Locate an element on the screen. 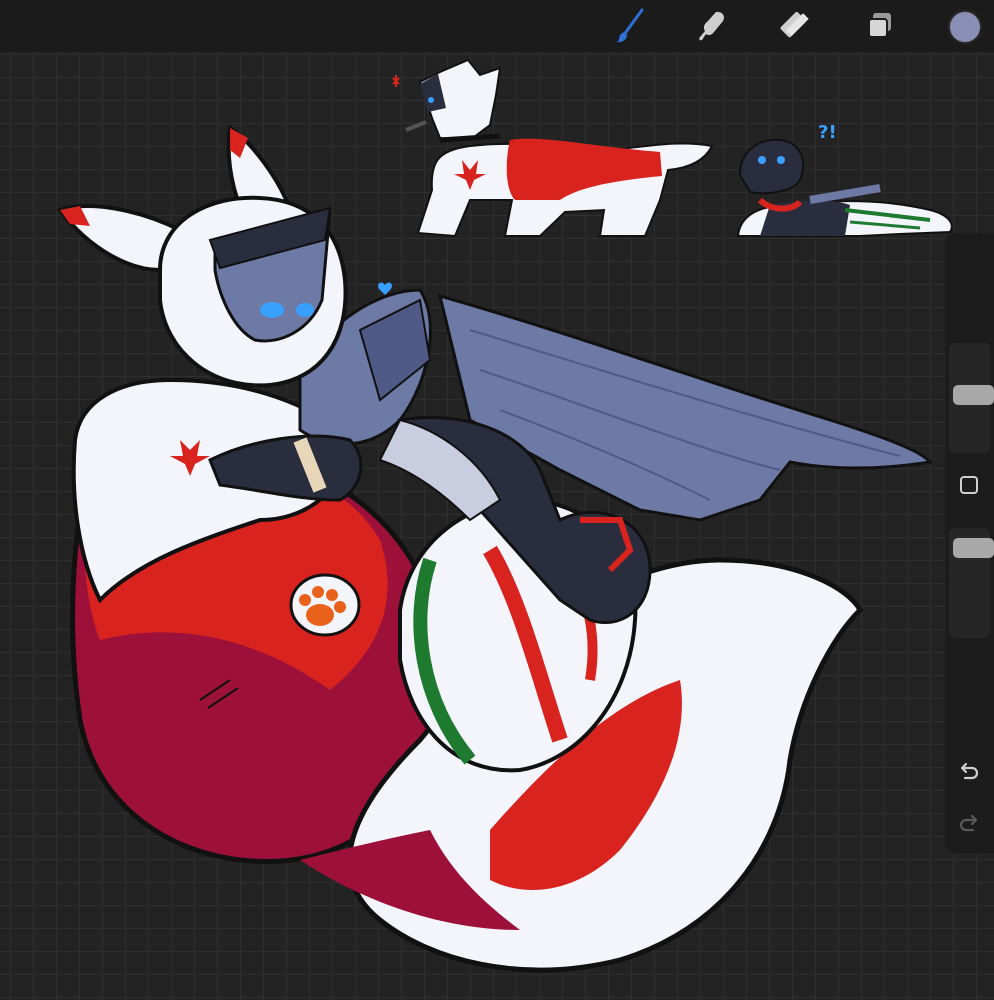  brush-size-slider is located at coordinates (971, 398).